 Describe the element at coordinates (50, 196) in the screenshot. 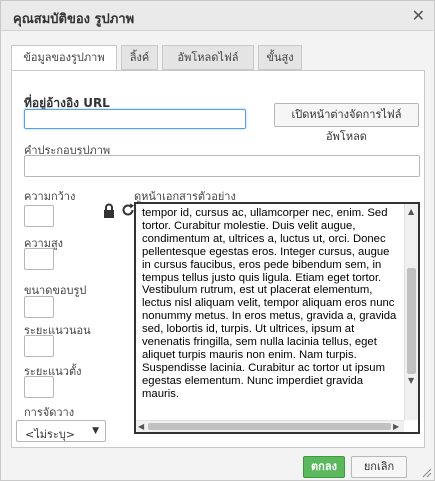

I see `width-label: ความกว้าง` at that location.